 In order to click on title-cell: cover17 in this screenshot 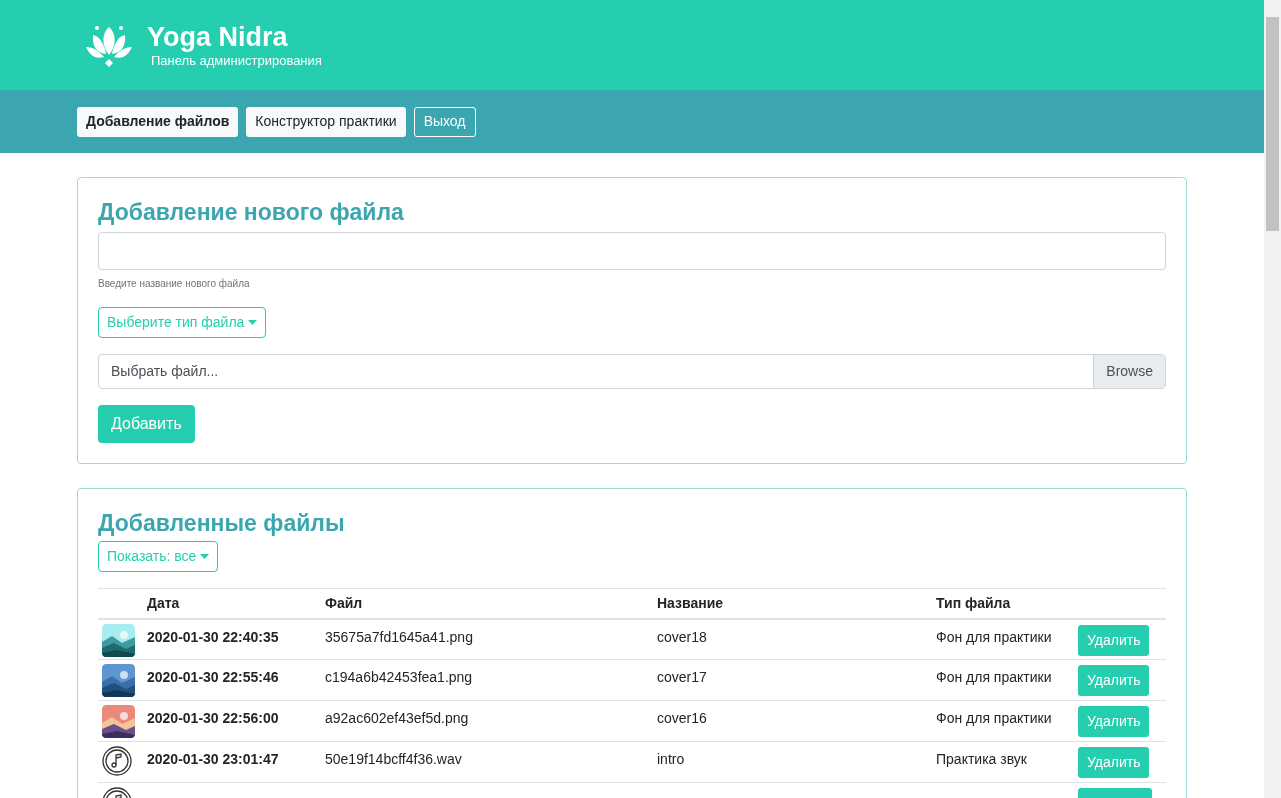, I will do `click(682, 677)`.